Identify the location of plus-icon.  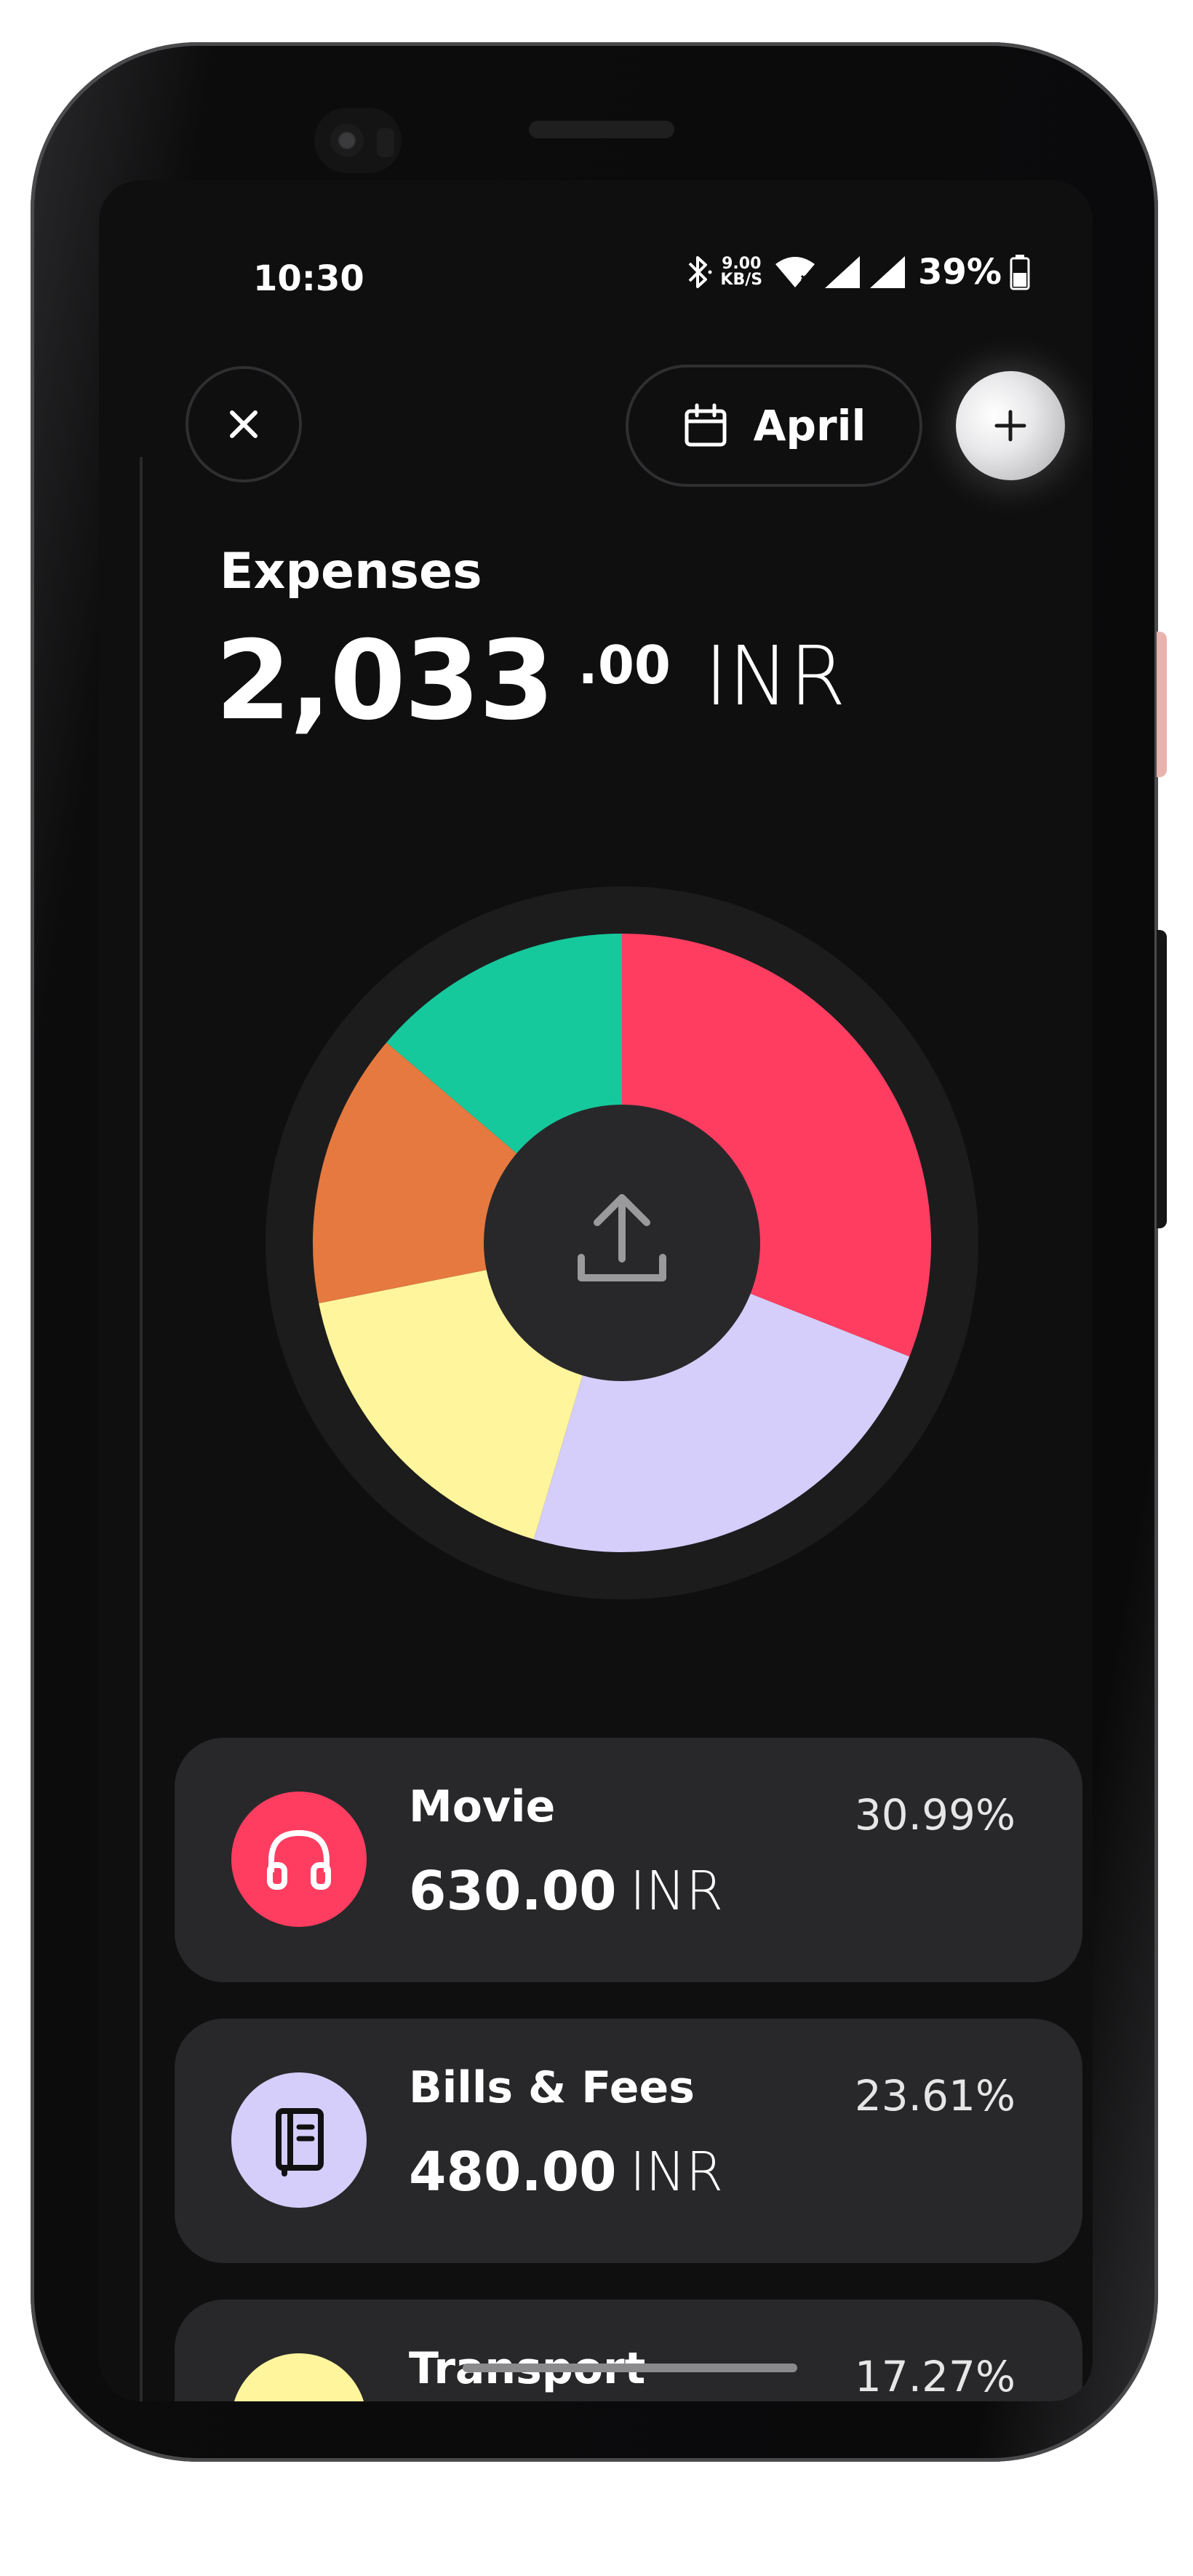
(1010, 426).